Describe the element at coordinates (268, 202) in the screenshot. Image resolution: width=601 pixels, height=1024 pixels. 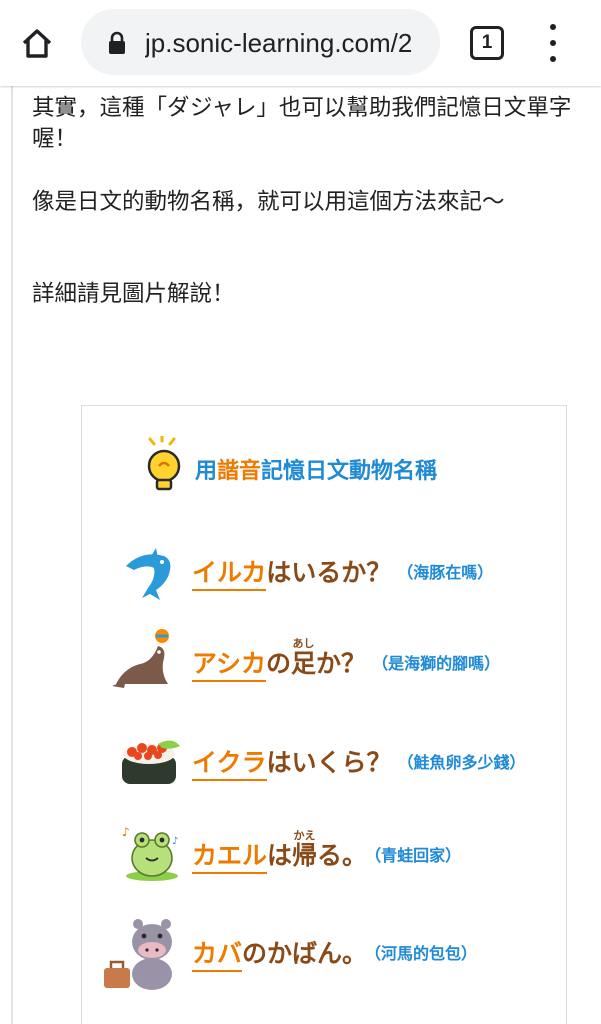
I see `article-paragraph-2: 像是日文的動物名稱，就可以用這個方法來記～` at that location.